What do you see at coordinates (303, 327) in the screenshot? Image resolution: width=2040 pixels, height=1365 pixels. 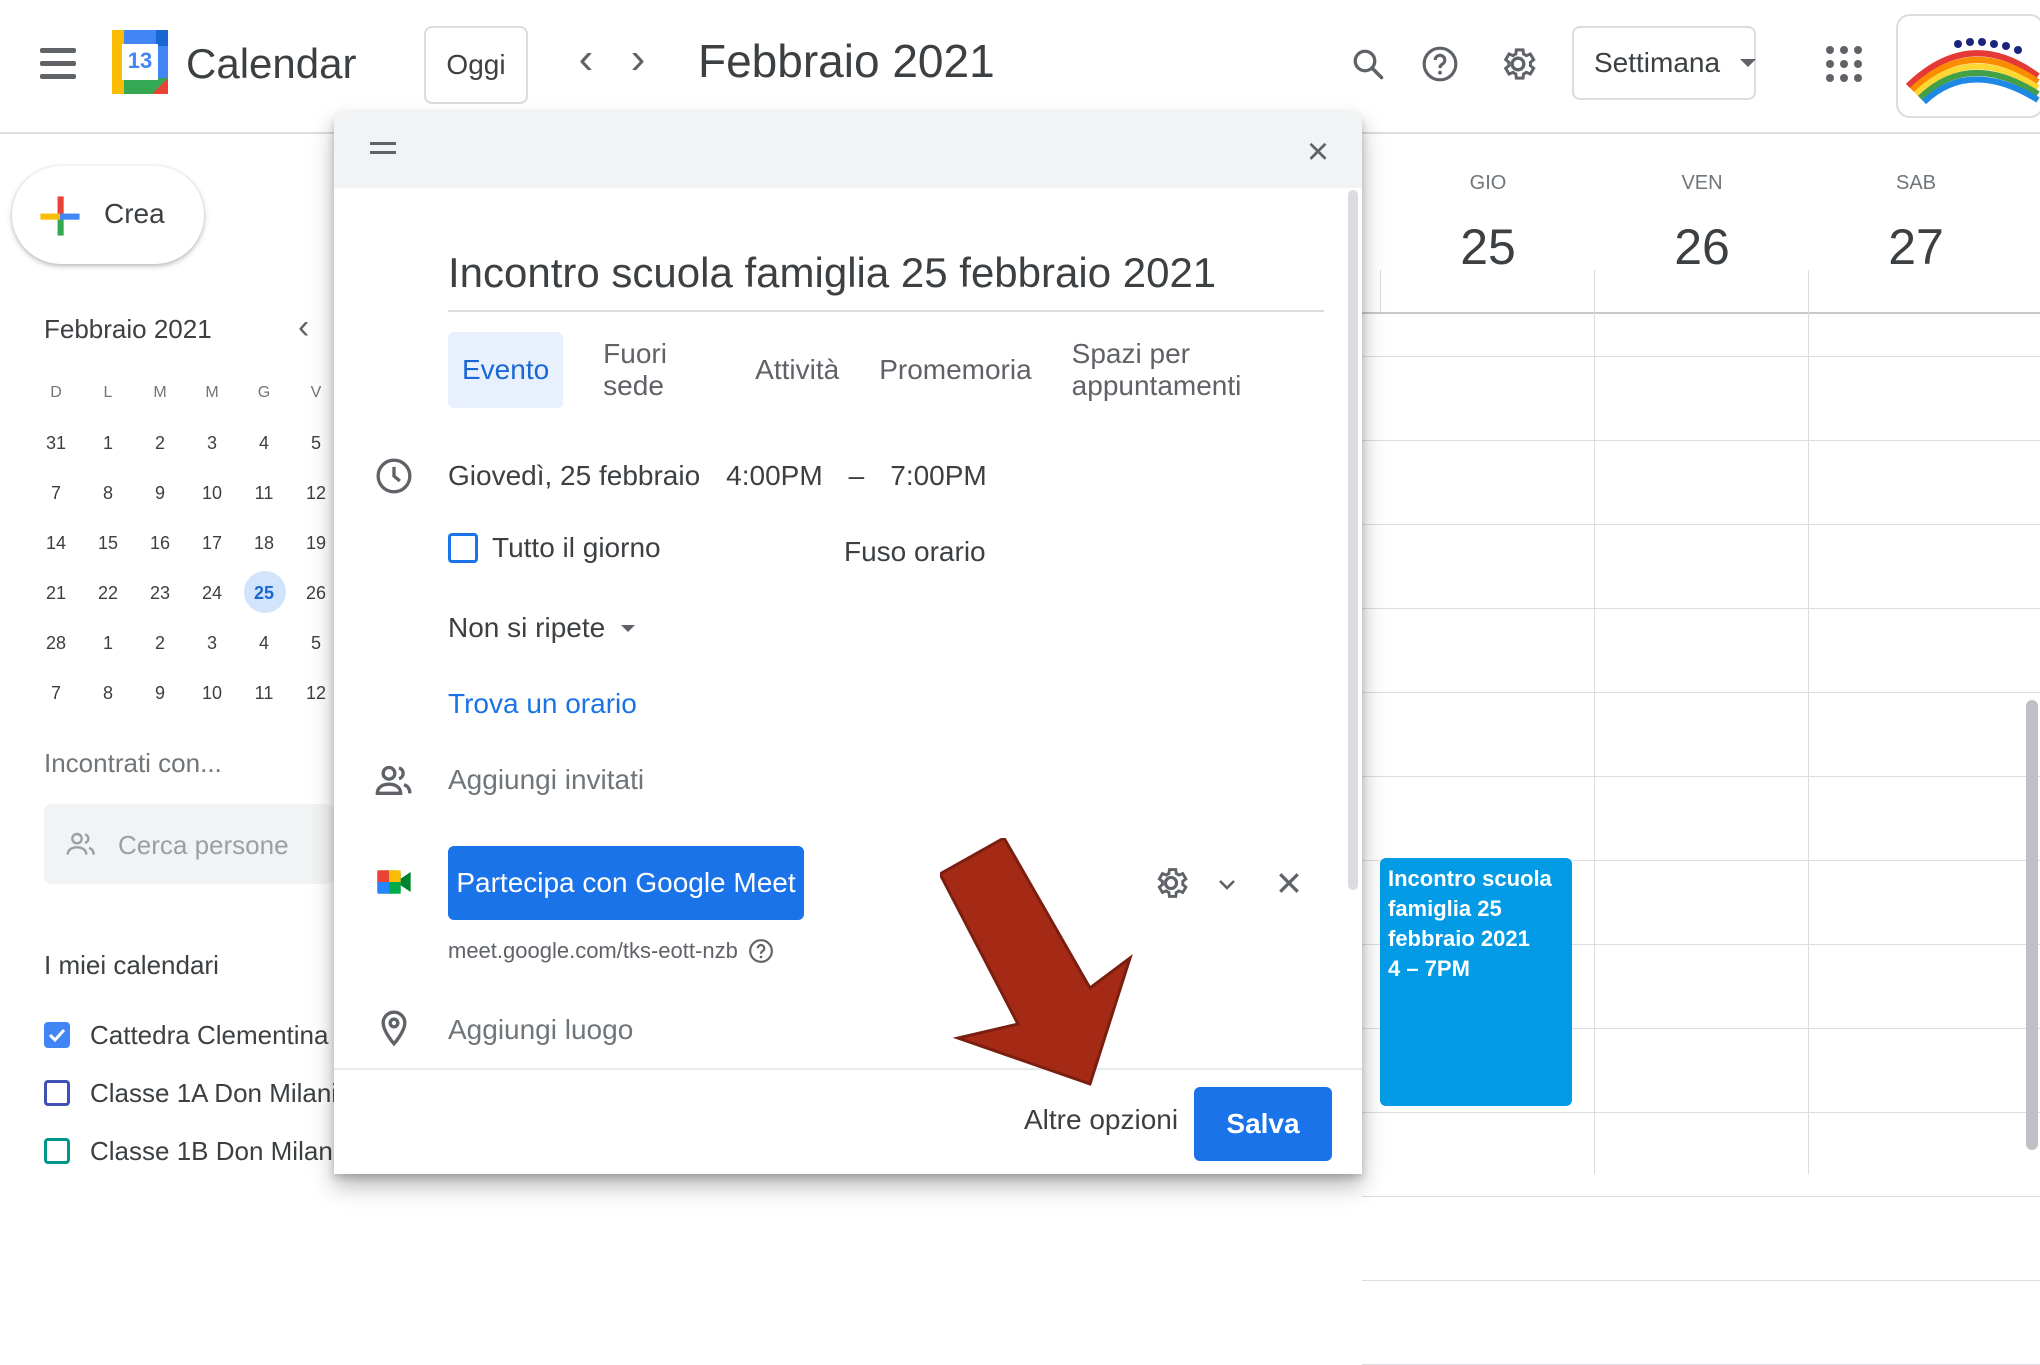 I see `mini-calendar-prev-icon: ‹` at bounding box center [303, 327].